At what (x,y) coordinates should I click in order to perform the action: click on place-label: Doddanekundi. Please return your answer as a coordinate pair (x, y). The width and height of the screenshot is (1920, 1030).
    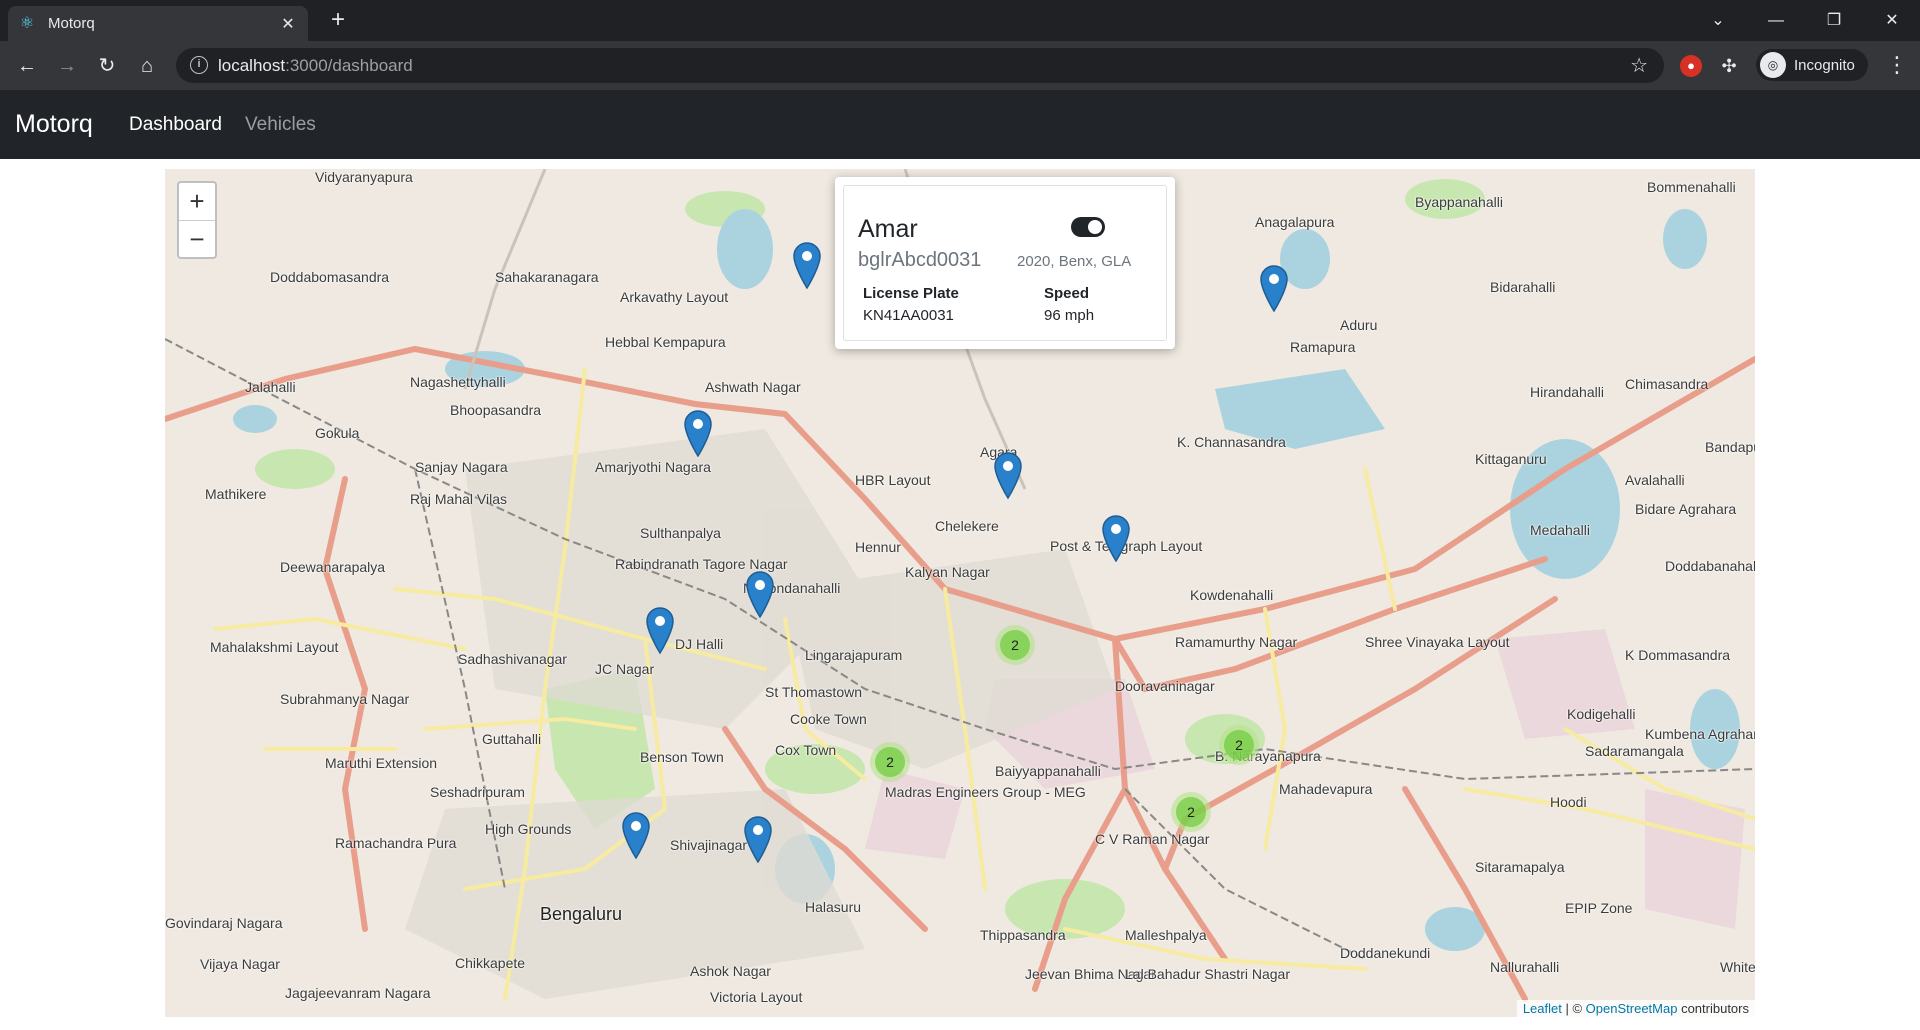
    Looking at the image, I should click on (1385, 953).